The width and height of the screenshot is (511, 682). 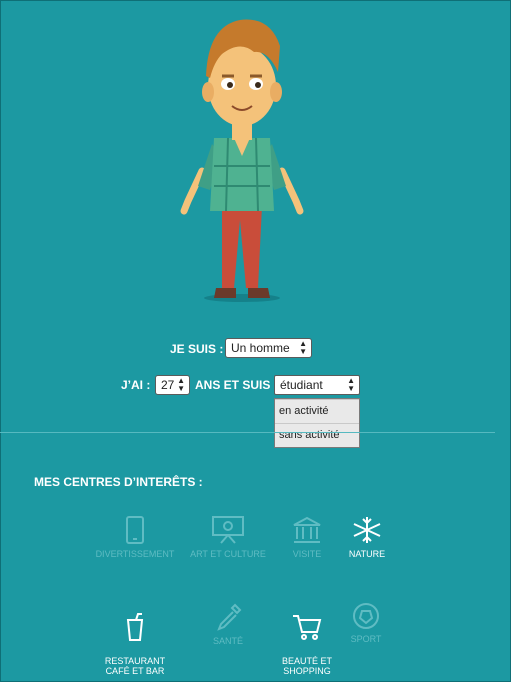 I want to click on avatar-illustration, so click(x=242, y=160).